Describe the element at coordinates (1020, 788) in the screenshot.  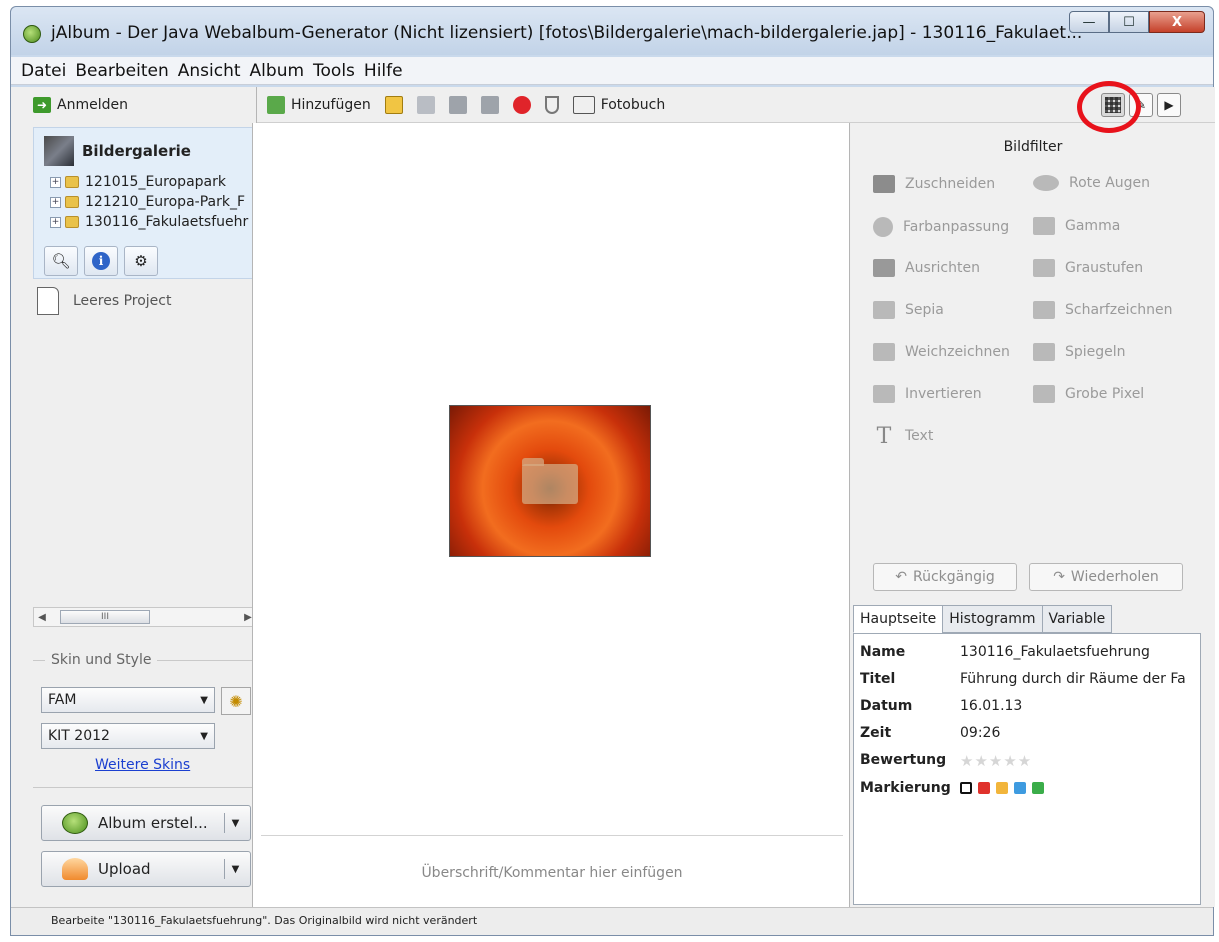
I see `mark-blue` at that location.